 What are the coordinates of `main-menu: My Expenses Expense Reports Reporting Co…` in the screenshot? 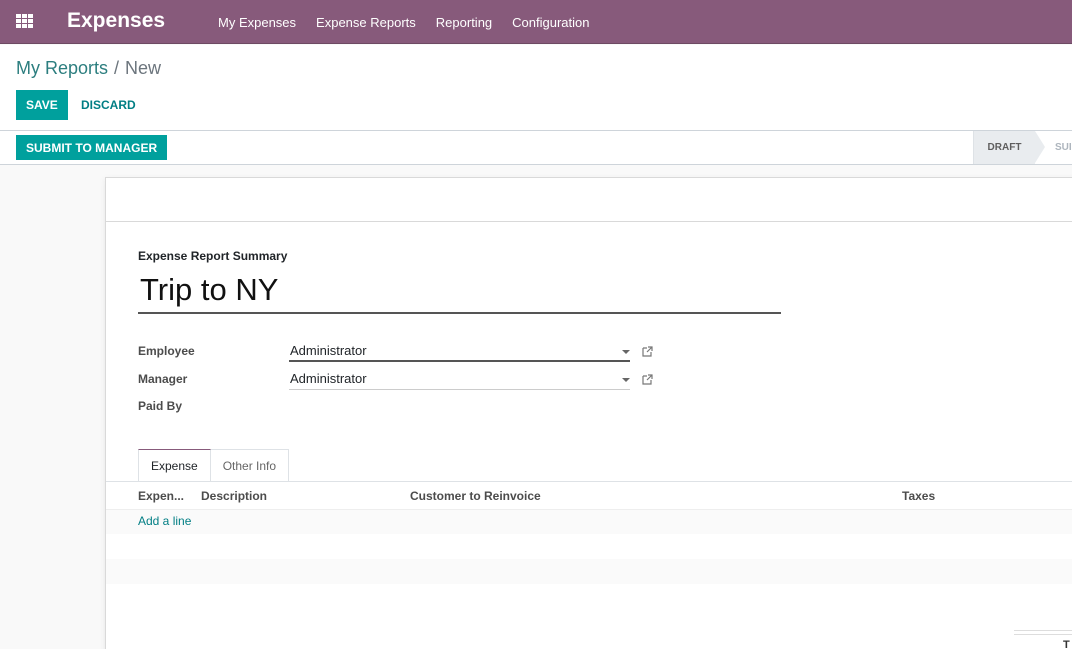 It's located at (403, 22).